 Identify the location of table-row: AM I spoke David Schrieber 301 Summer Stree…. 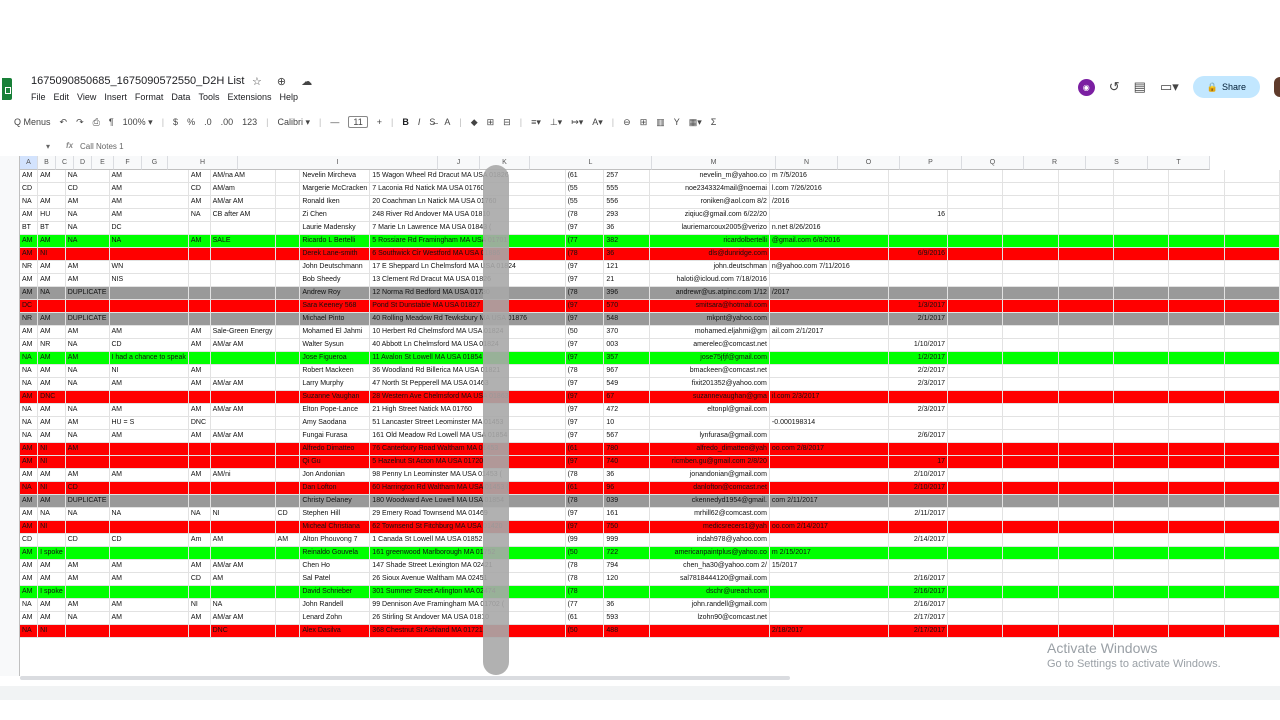
(650, 592).